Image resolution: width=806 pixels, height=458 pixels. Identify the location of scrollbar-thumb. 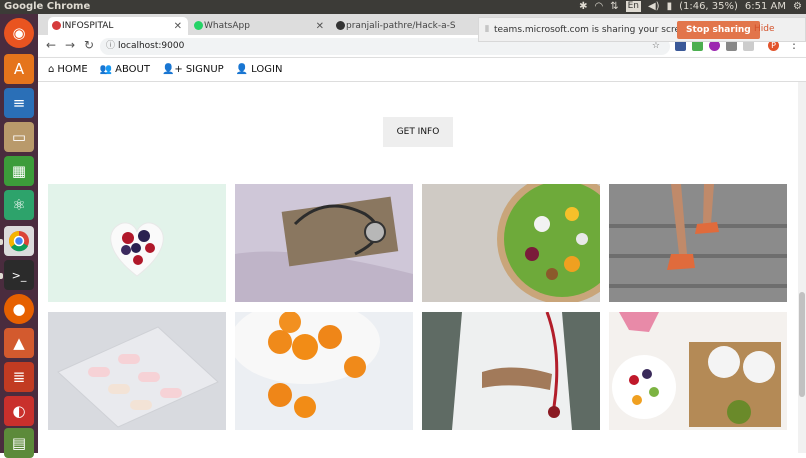
(802, 344).